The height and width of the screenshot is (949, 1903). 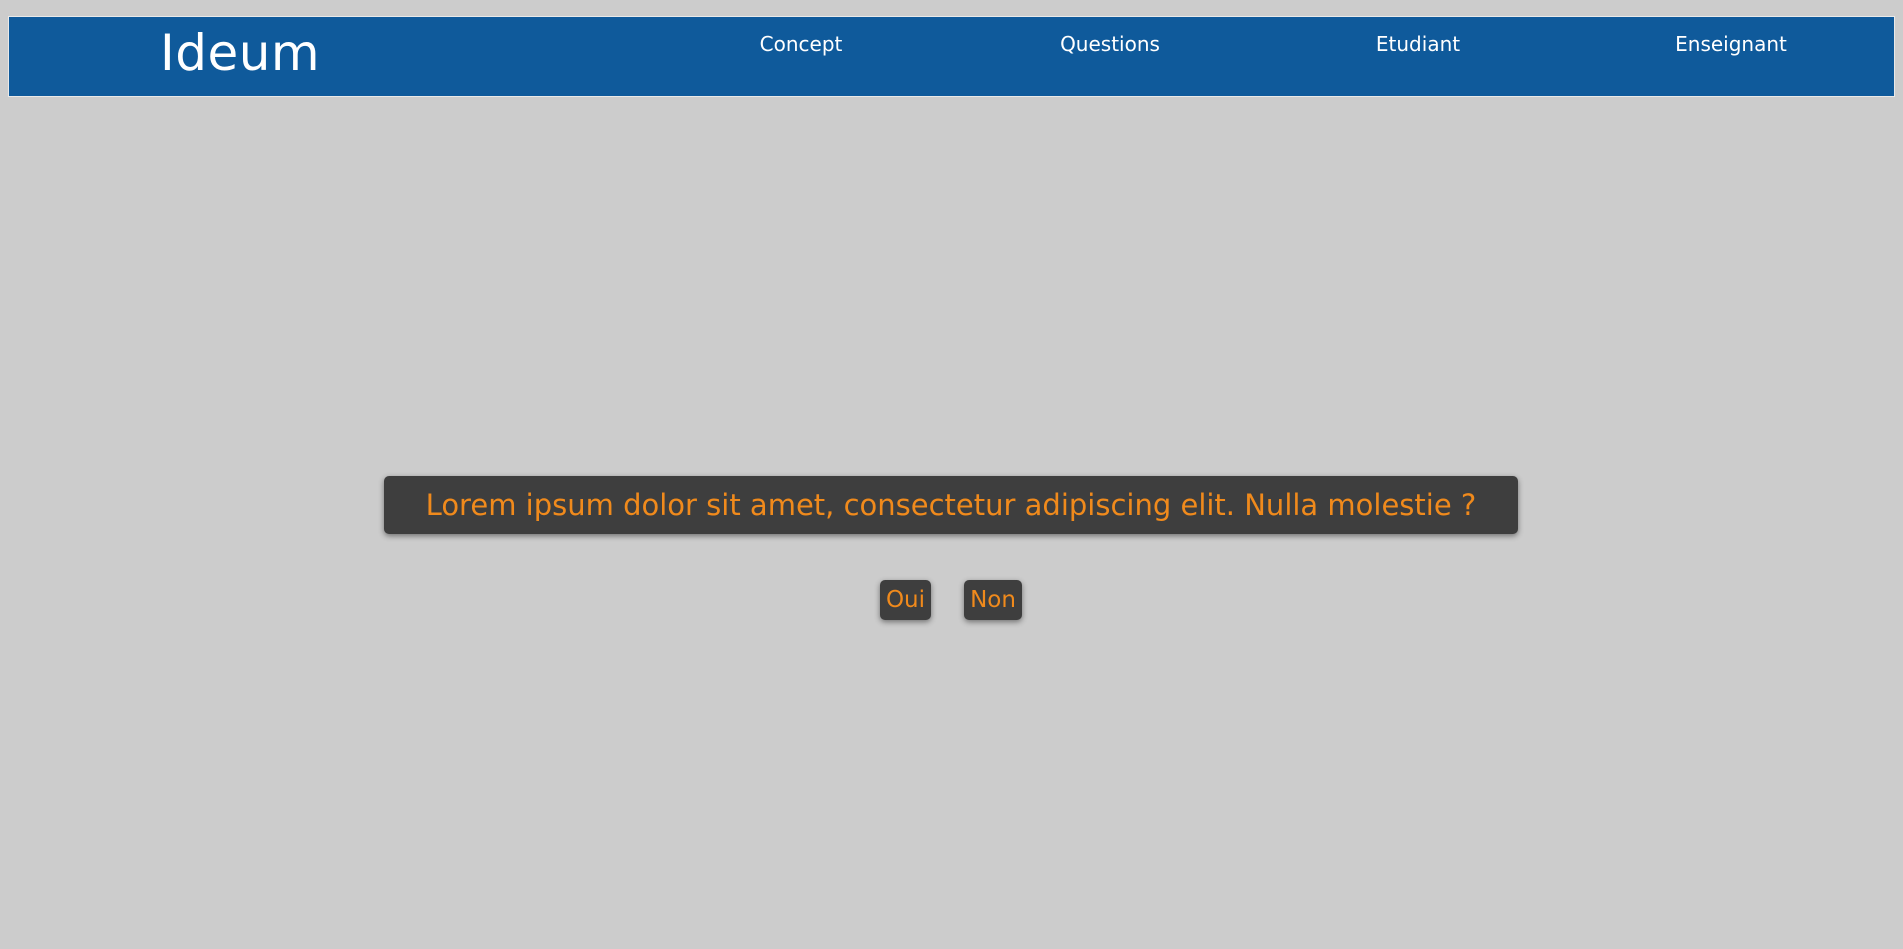 What do you see at coordinates (905, 600) in the screenshot?
I see `yes-button: Oui` at bounding box center [905, 600].